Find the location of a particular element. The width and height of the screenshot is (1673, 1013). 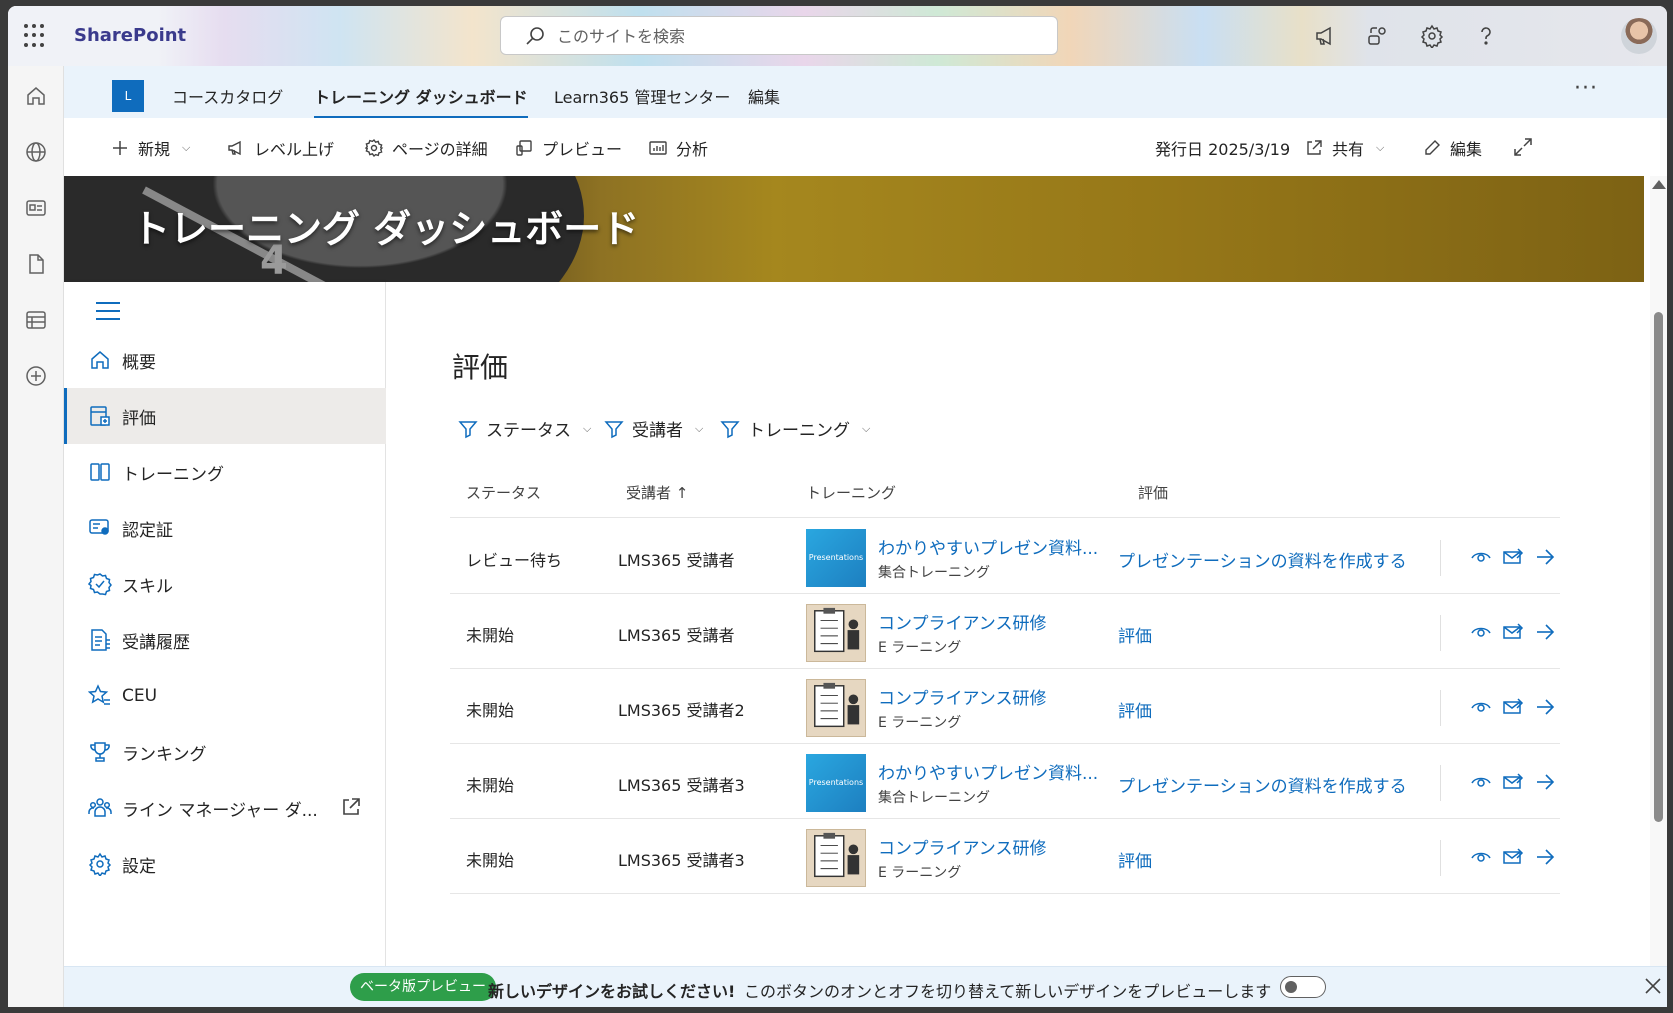

star-list-icon is located at coordinates (99, 694).